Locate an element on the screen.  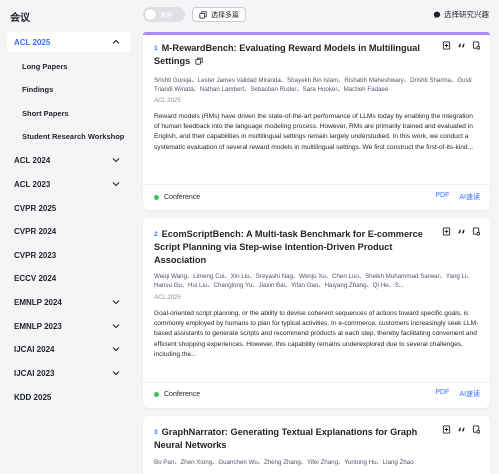
sidebar-item-label: CVPR 2025 is located at coordinates (35, 208).